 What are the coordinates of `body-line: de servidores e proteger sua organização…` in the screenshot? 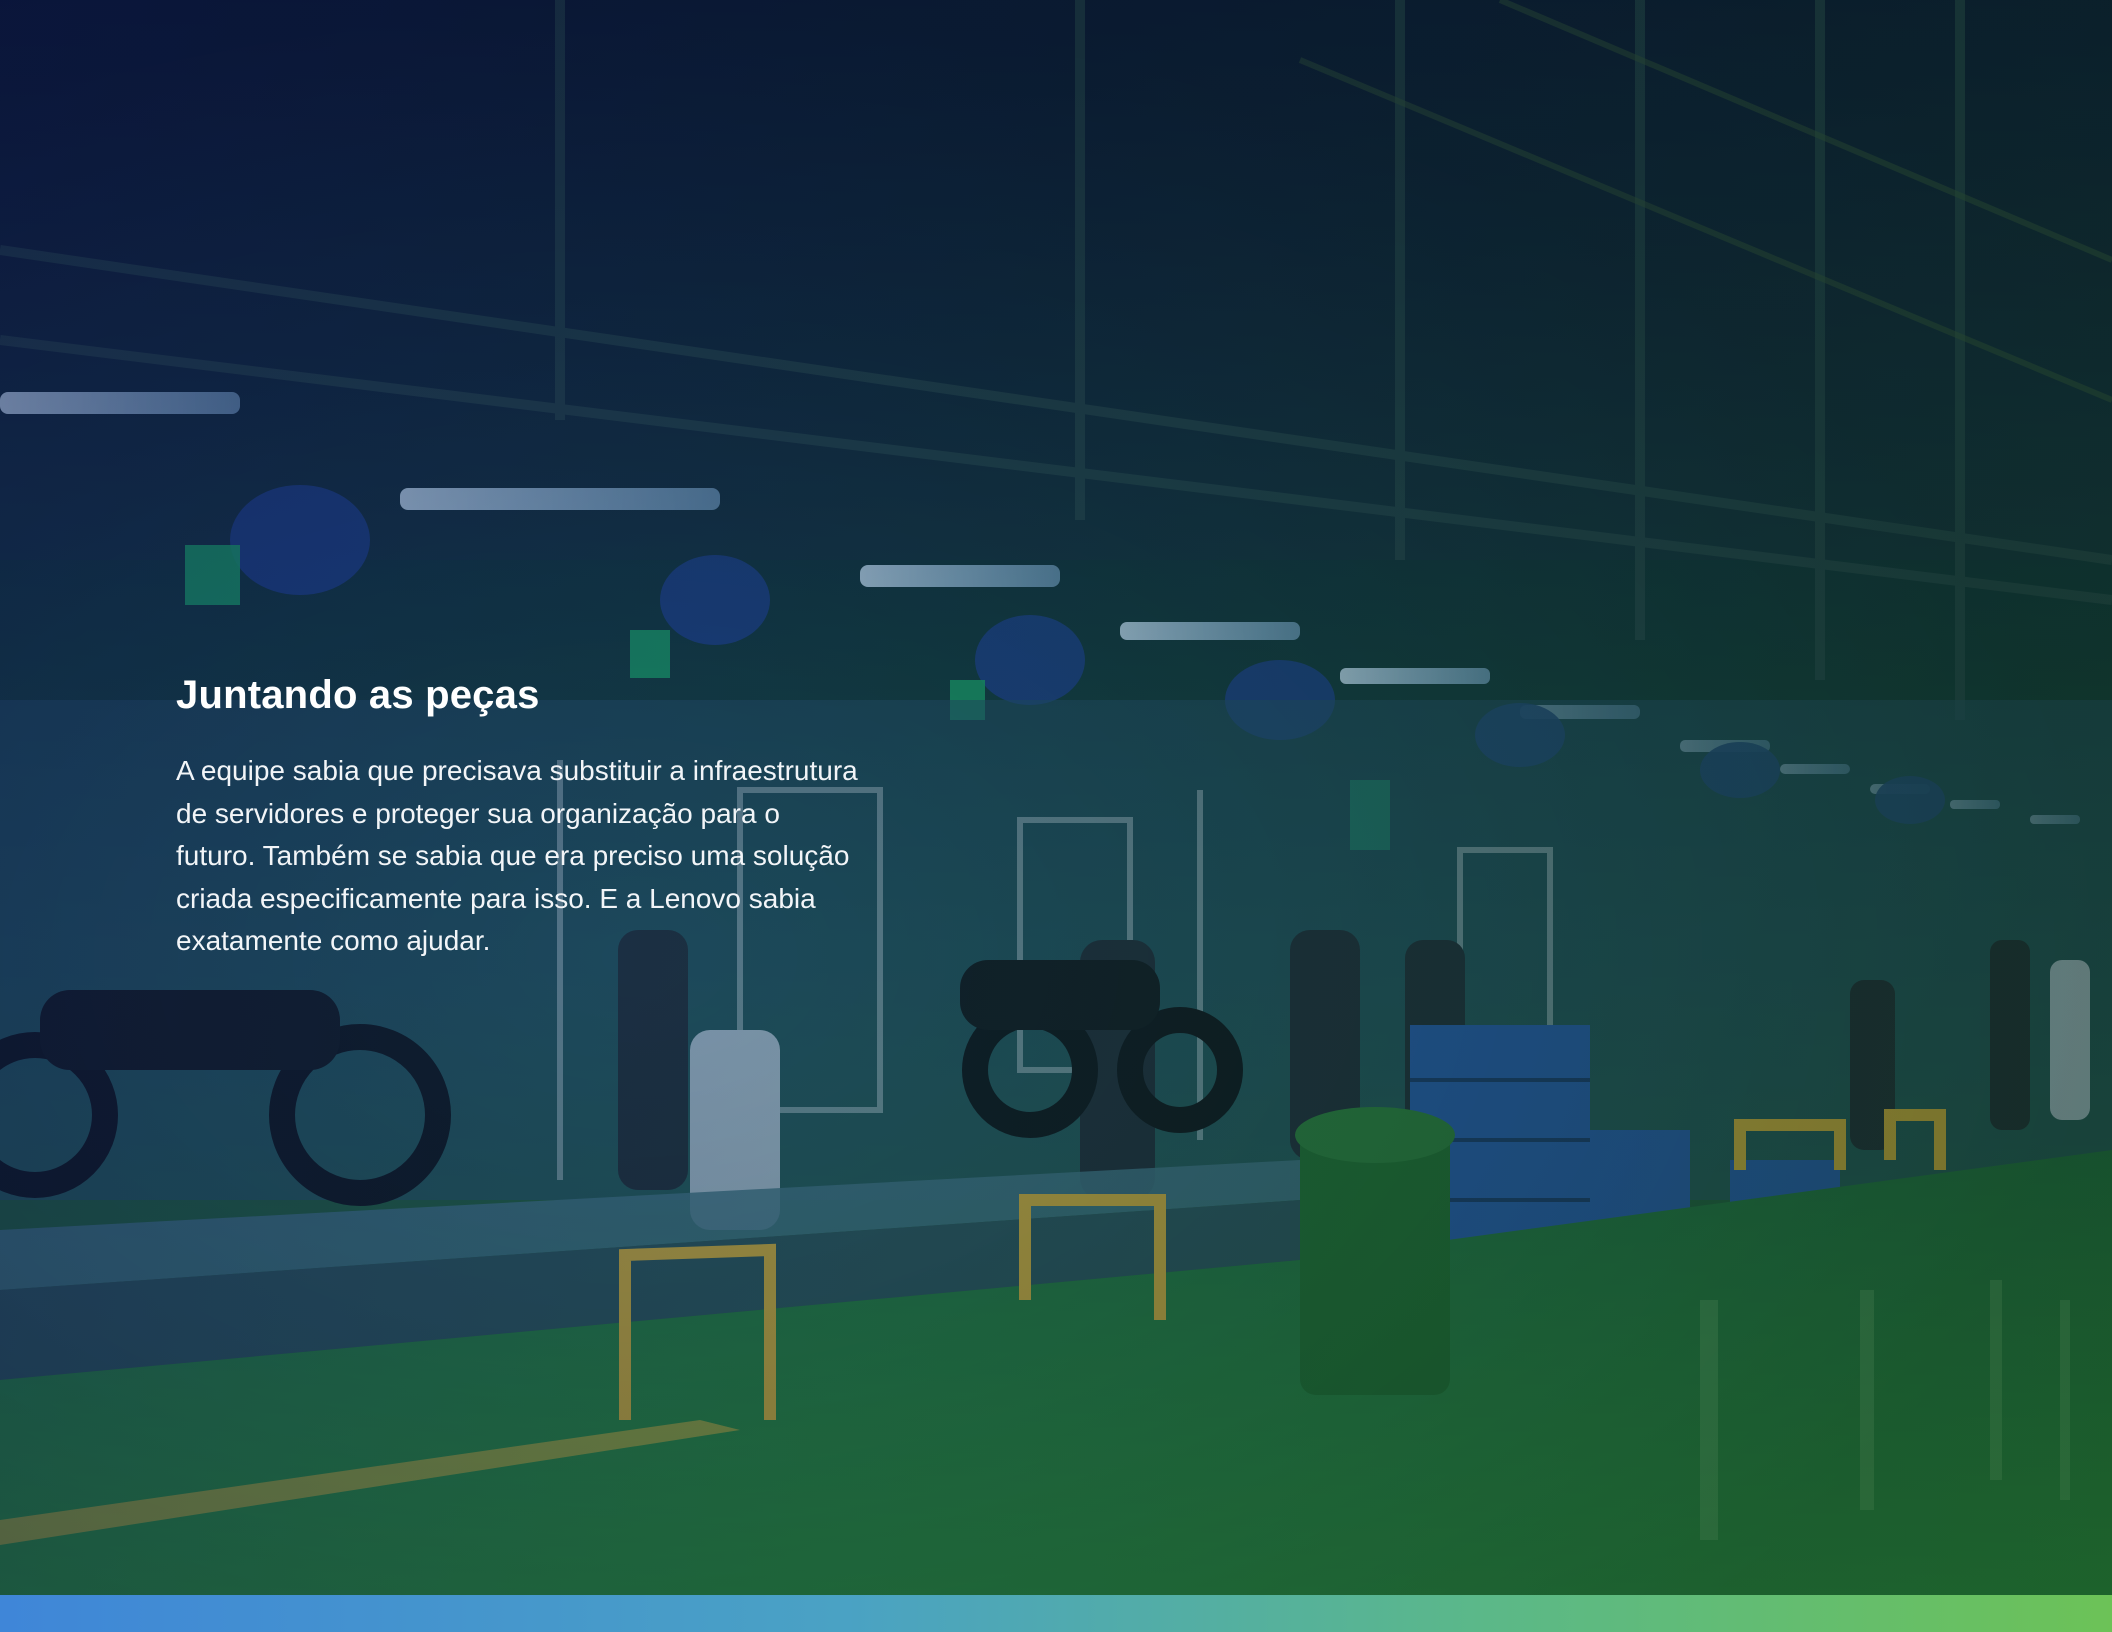 It's located at (478, 813).